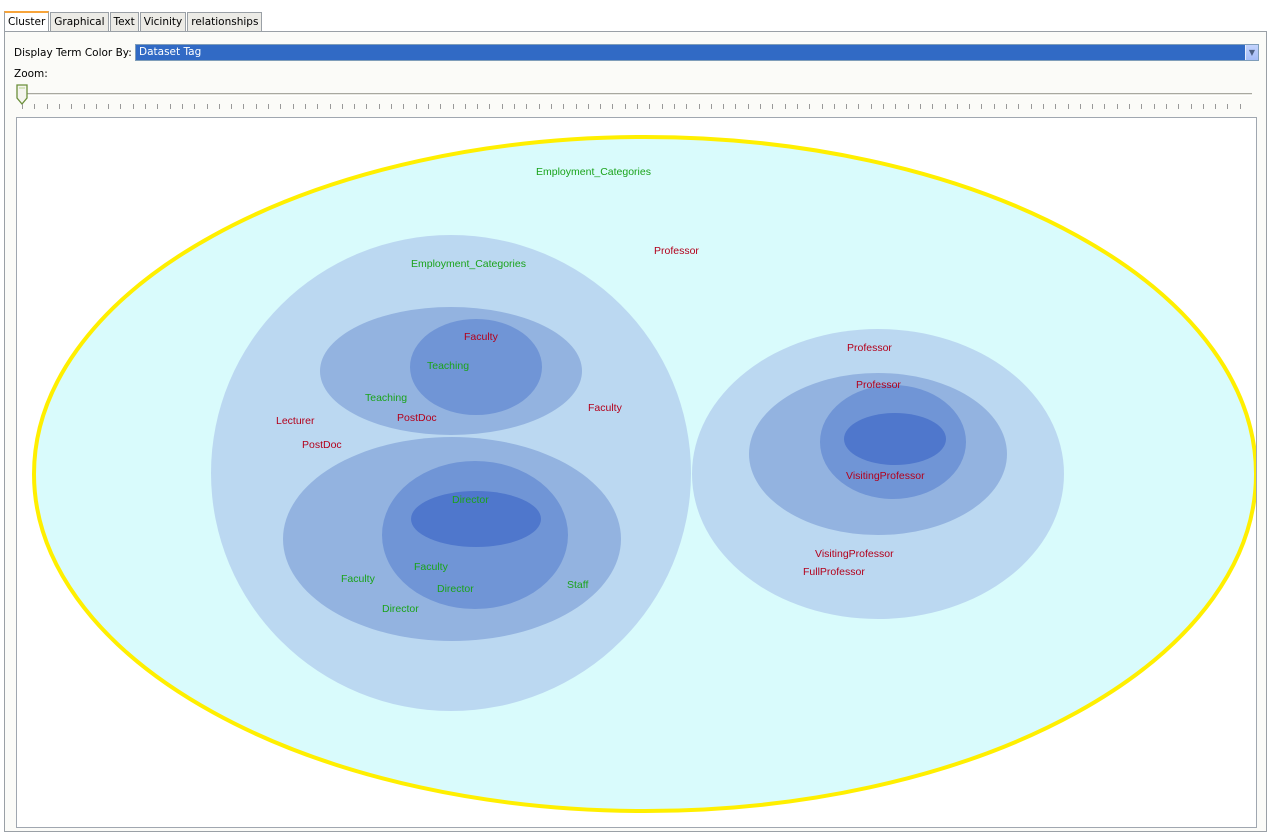 The image size is (1272, 837). What do you see at coordinates (878, 385) in the screenshot?
I see `term-professor-right-mid: Professor` at bounding box center [878, 385].